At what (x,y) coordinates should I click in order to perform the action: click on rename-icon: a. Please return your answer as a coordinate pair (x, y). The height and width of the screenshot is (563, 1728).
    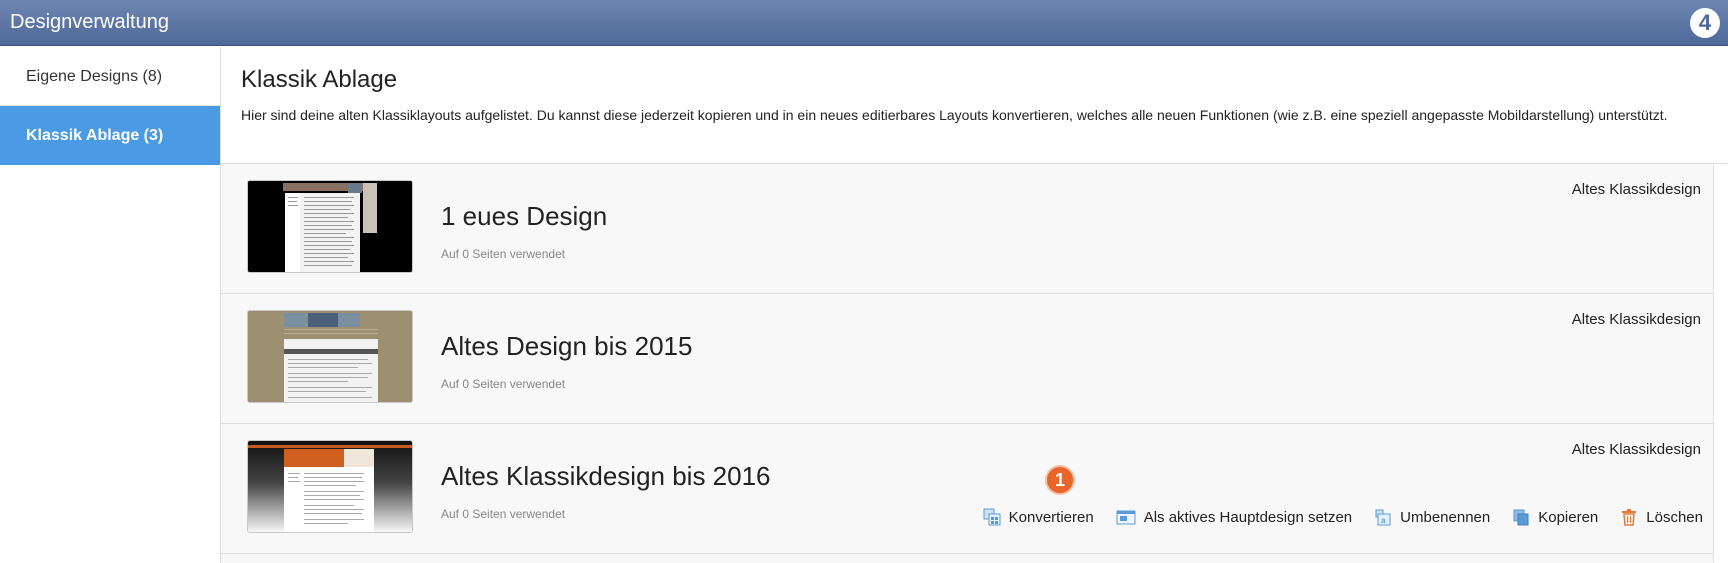
    Looking at the image, I should click on (1383, 517).